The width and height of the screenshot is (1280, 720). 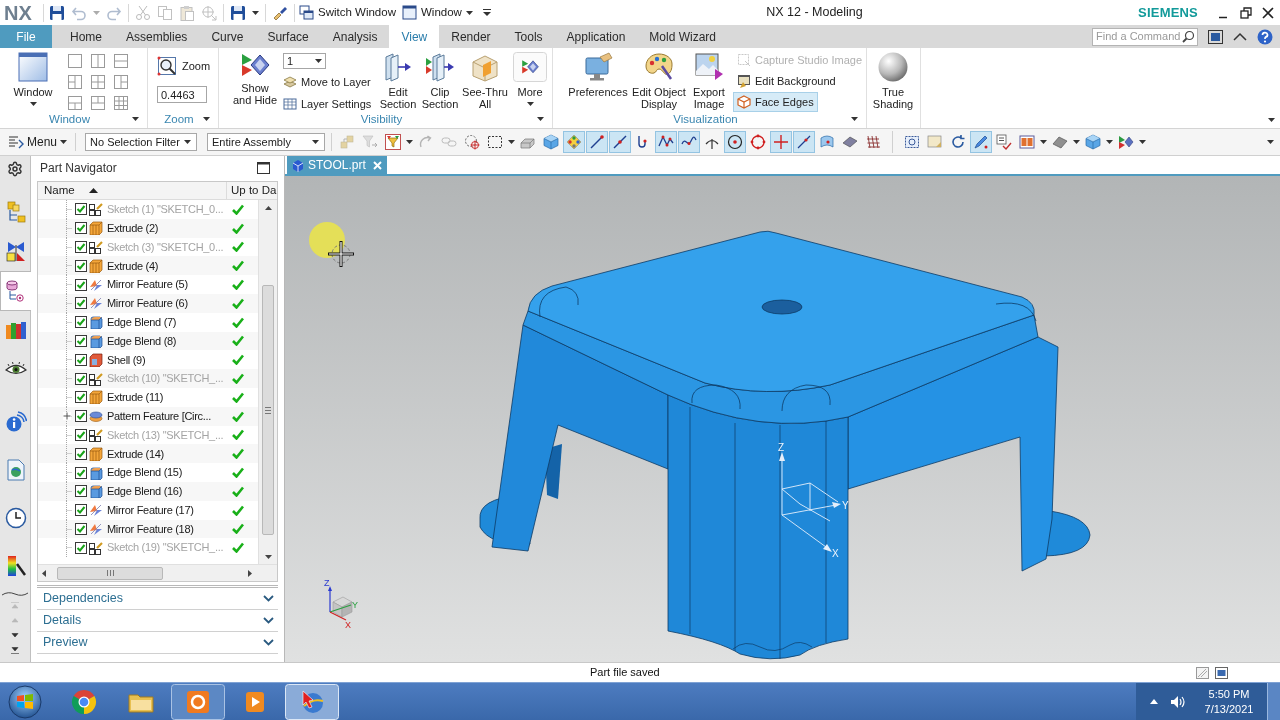 I want to click on ribbon-toggle: Edit Background, so click(x=786, y=81).